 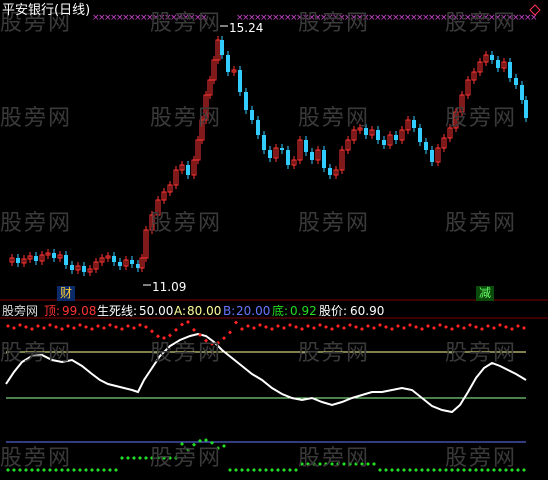 I want to click on indicator-name: 股旁网, so click(x=20, y=311).